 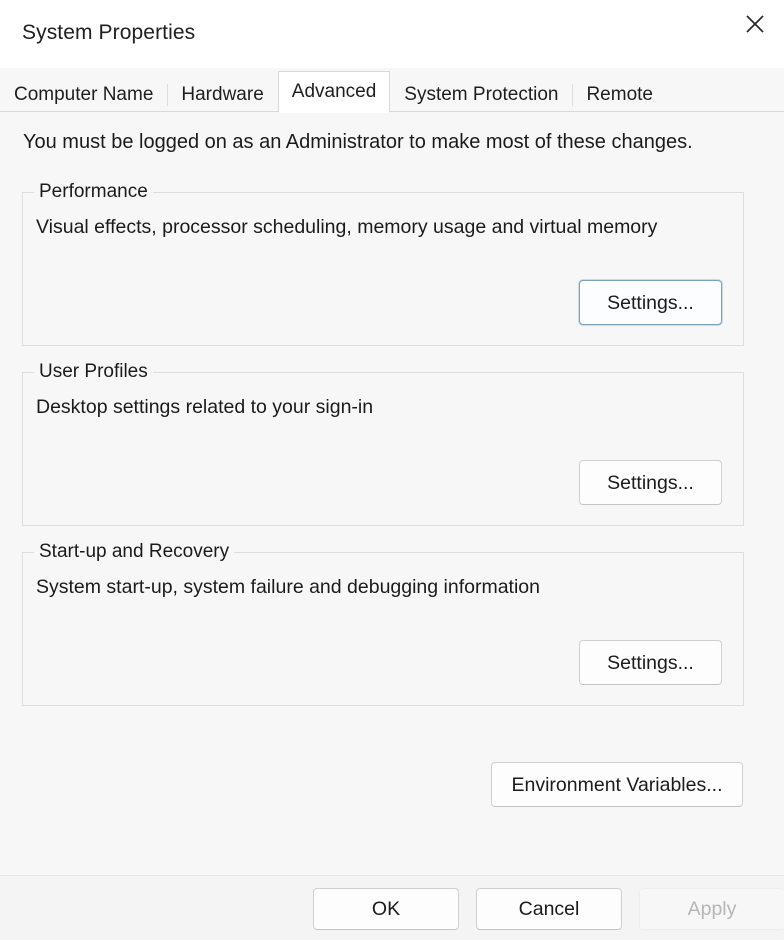 What do you see at coordinates (109, 32) in the screenshot?
I see `window-title: System Properties` at bounding box center [109, 32].